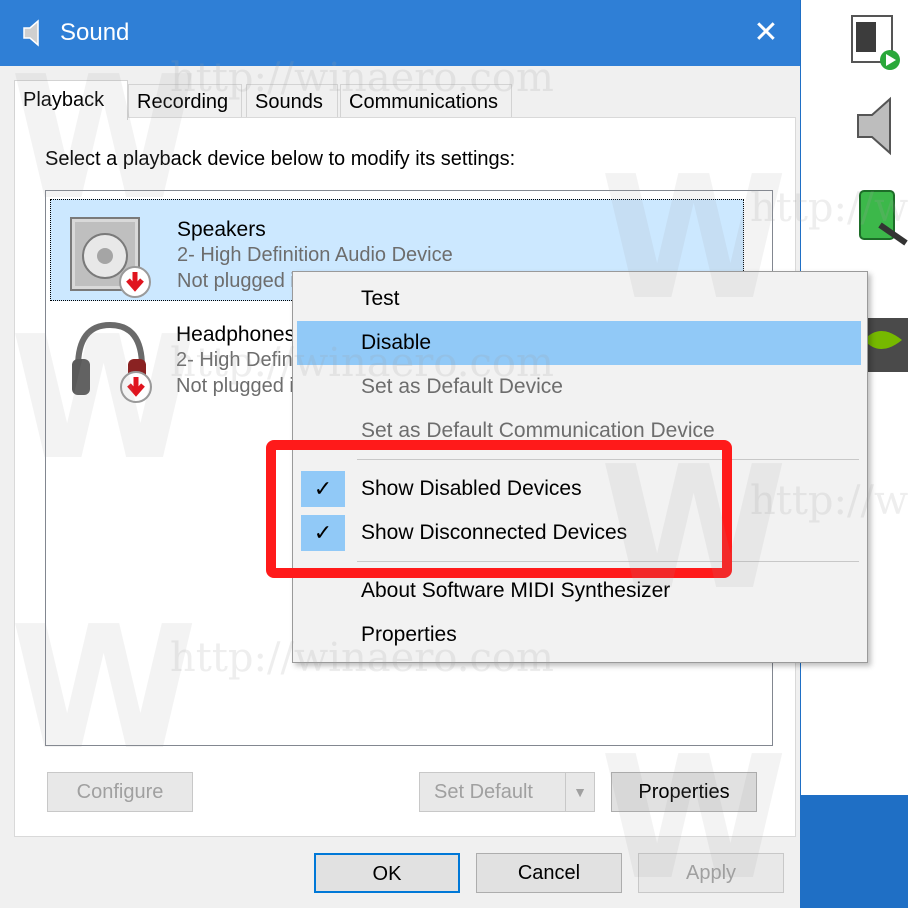 This screenshot has height=918, width=908. Describe the element at coordinates (684, 792) in the screenshot. I see `properties-button: Properties` at that location.